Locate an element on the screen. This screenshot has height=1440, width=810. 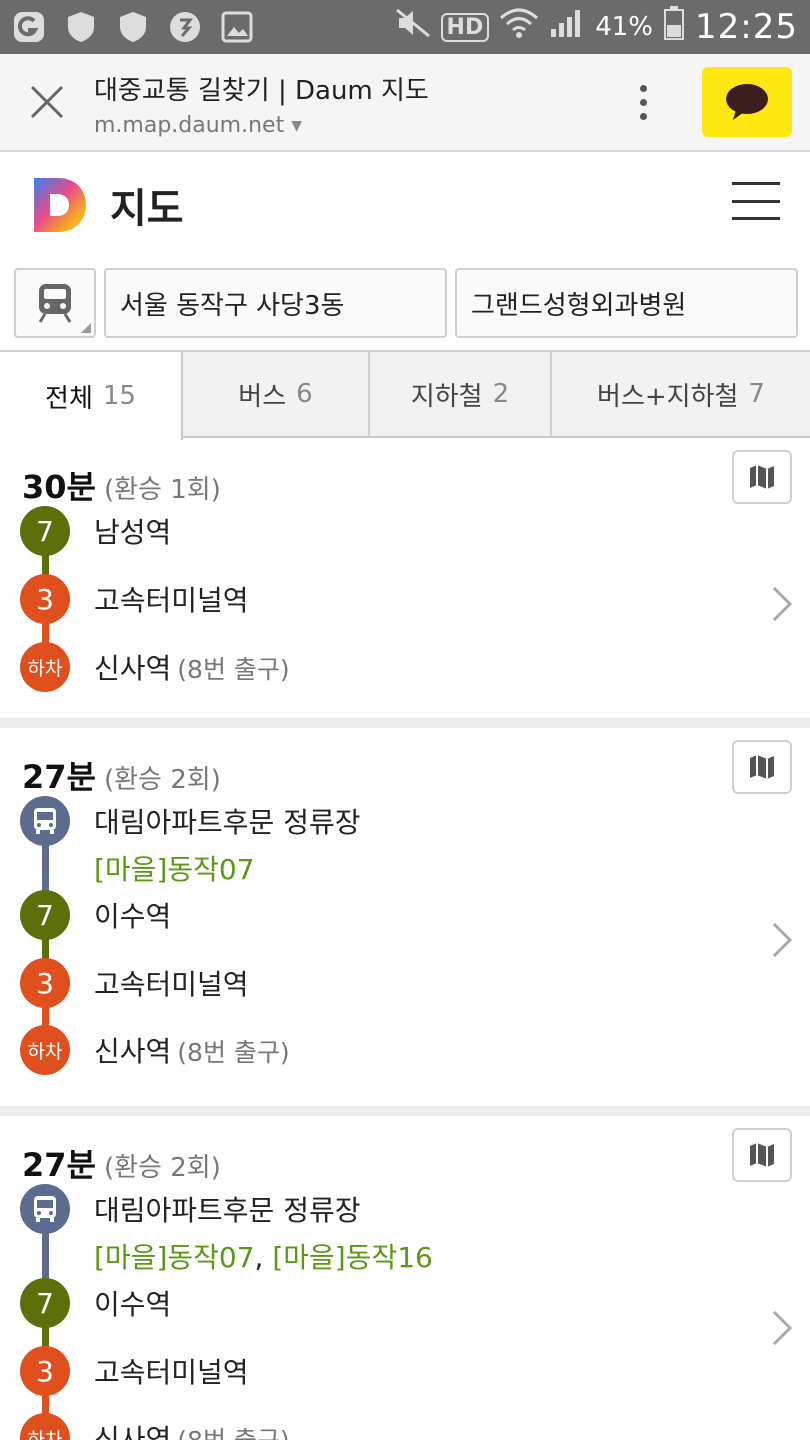
tab-all: 전체 15 is located at coordinates (91, 396).